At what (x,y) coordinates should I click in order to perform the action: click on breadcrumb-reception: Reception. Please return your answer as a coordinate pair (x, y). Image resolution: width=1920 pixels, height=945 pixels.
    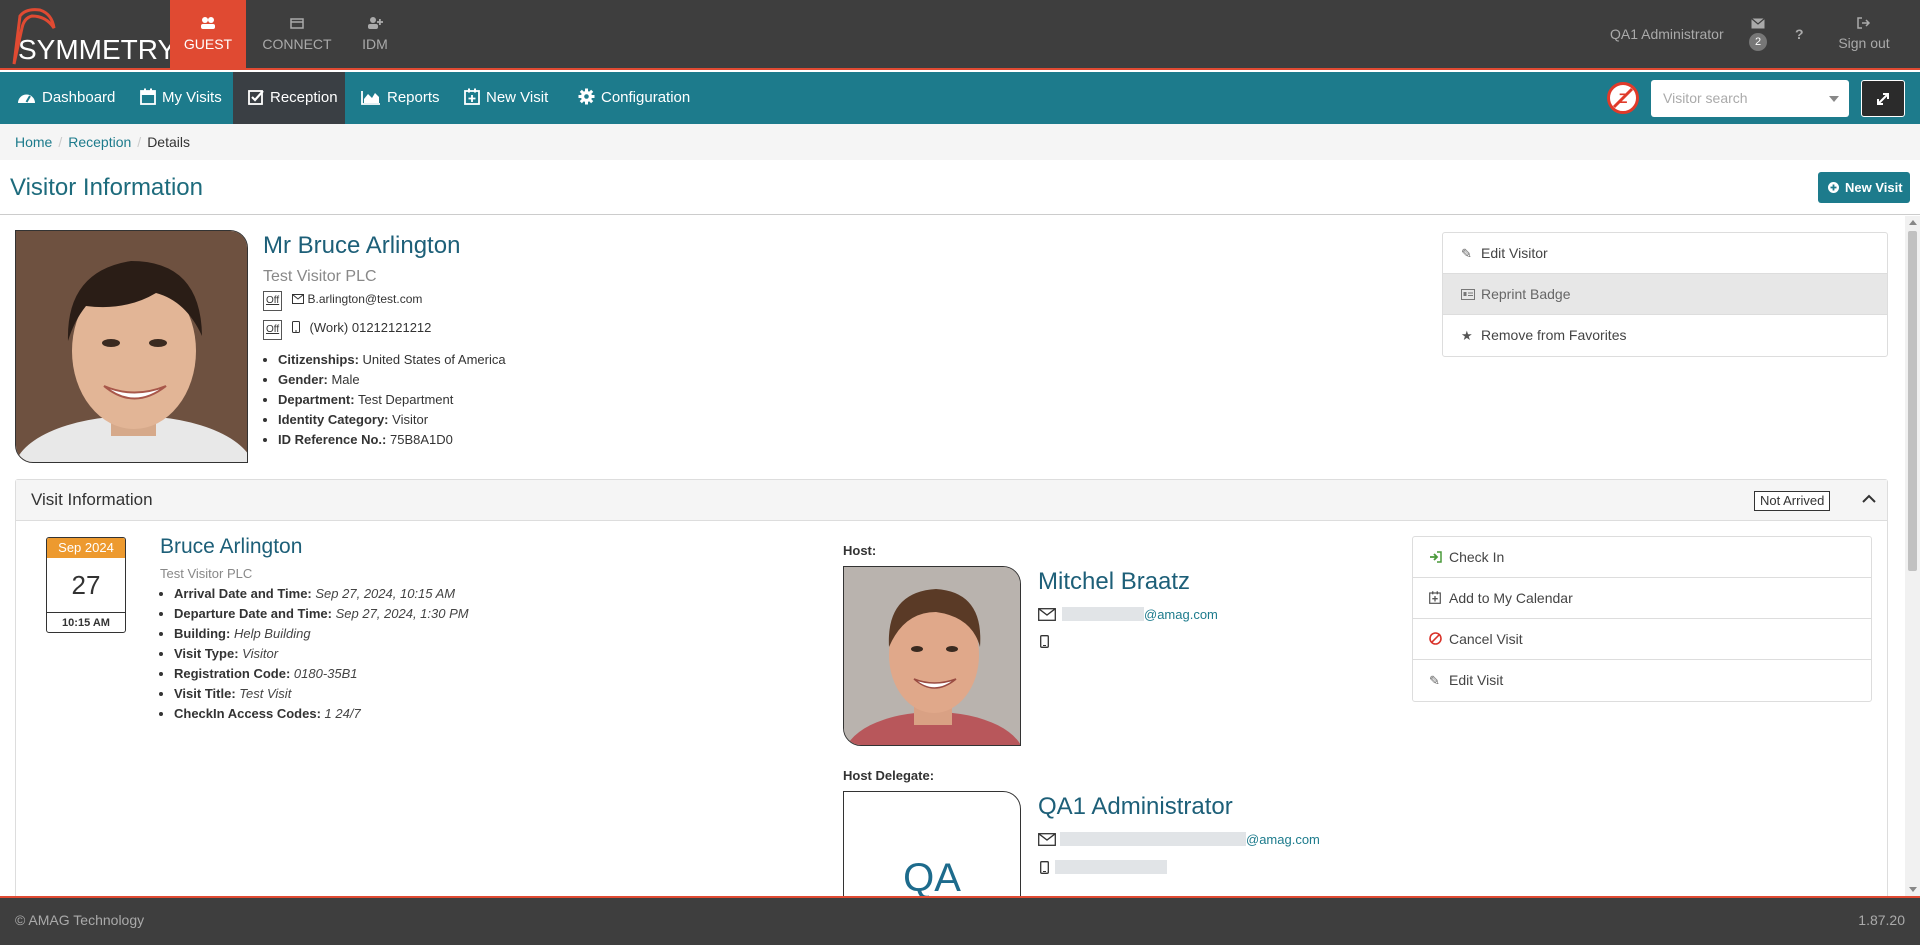
    Looking at the image, I should click on (99, 142).